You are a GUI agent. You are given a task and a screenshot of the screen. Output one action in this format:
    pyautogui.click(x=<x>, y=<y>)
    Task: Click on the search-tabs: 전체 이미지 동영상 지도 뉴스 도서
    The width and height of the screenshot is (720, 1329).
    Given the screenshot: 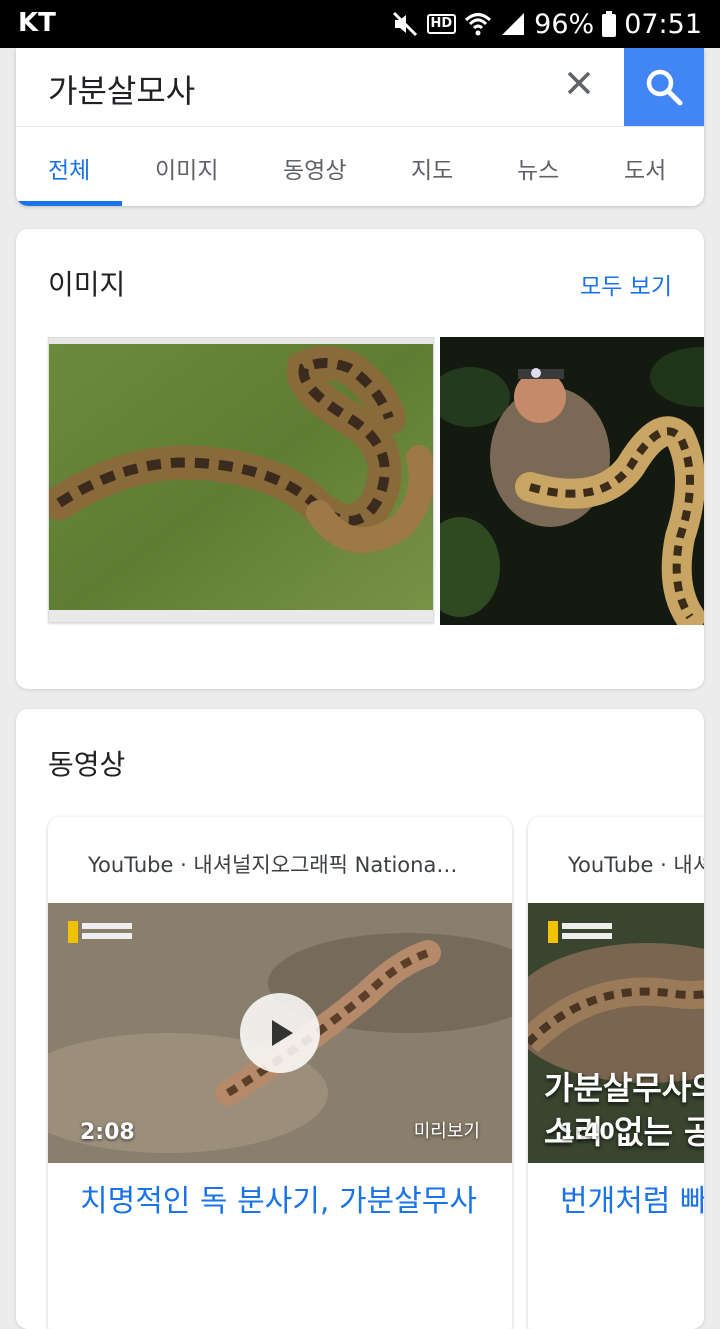 What is the action you would take?
    pyautogui.click(x=360, y=166)
    